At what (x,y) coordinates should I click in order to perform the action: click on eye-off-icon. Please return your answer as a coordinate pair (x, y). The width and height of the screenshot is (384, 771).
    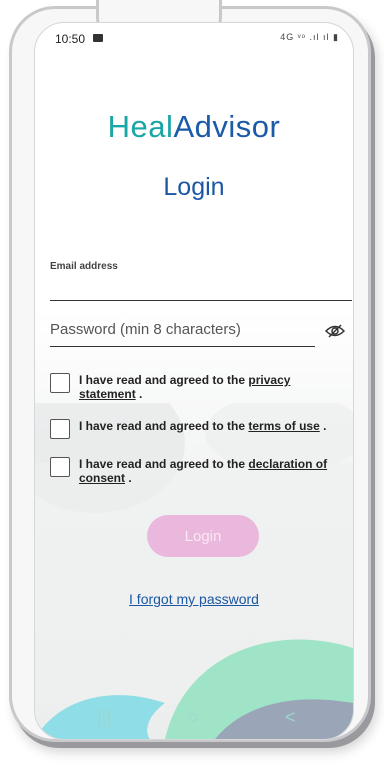
    Looking at the image, I should click on (335, 331).